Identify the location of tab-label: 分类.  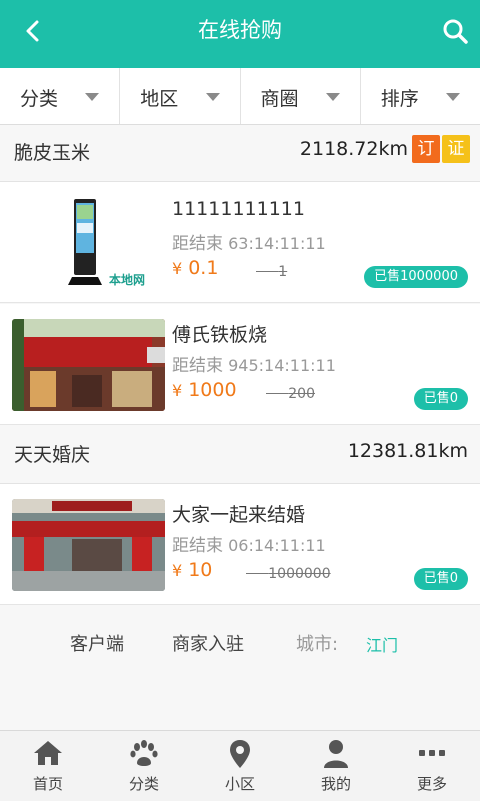
(143, 784).